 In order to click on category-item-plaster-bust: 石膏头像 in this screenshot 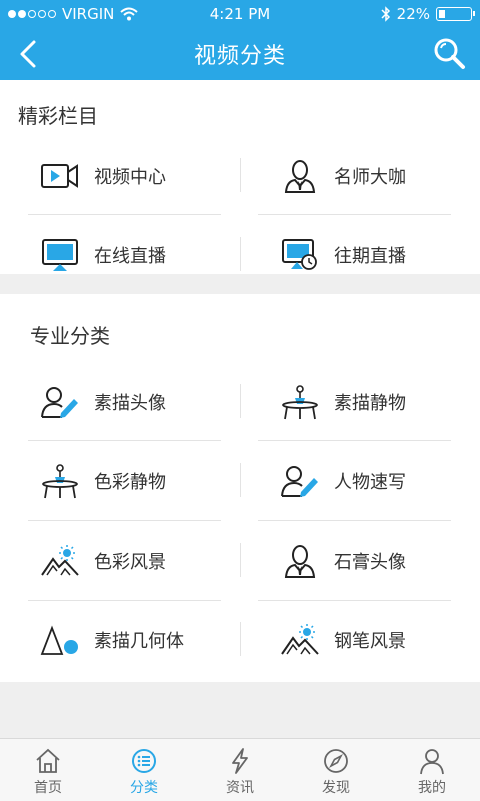, I will do `click(370, 561)`.